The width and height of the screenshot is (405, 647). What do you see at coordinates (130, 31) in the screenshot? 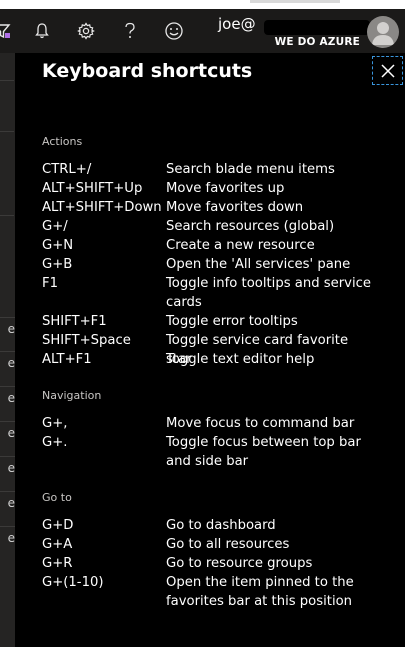
I see `question-icon` at bounding box center [130, 31].